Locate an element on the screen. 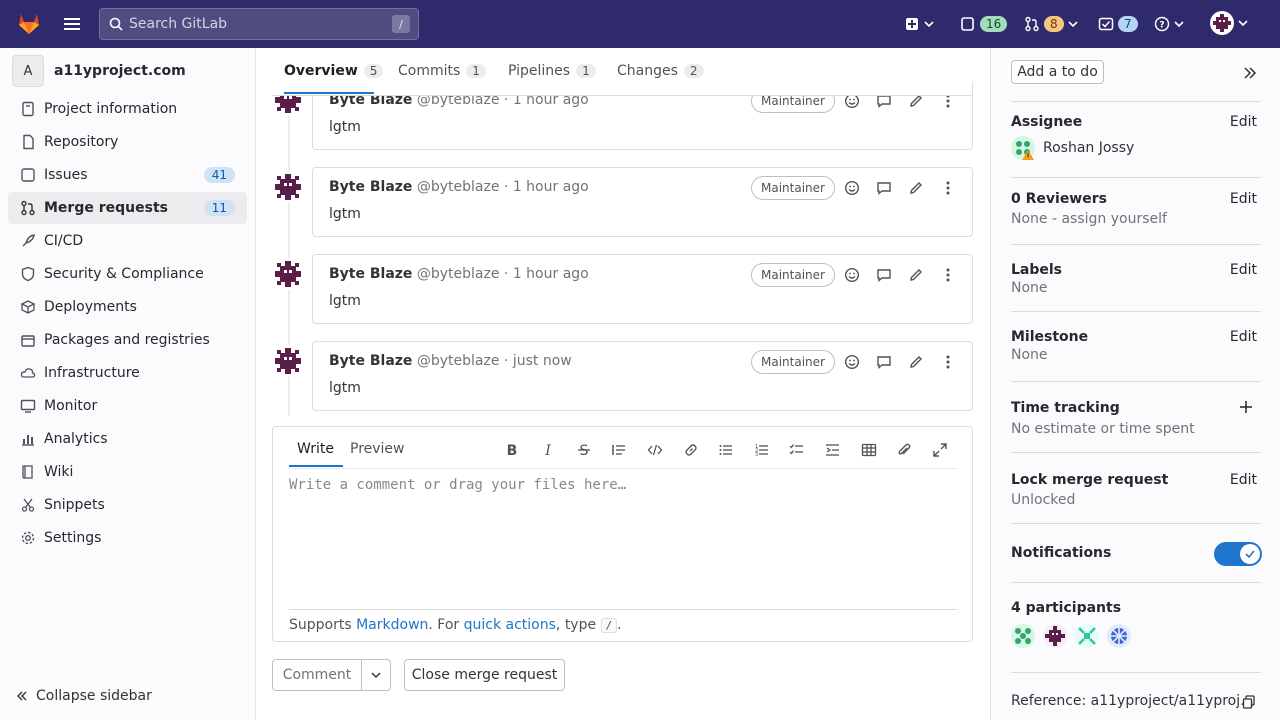 The image size is (1280, 720). sidebar-item-settings: Settings is located at coordinates (127, 538).